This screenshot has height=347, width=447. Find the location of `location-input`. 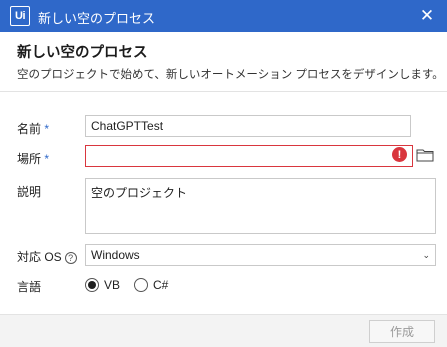

location-input is located at coordinates (249, 156).